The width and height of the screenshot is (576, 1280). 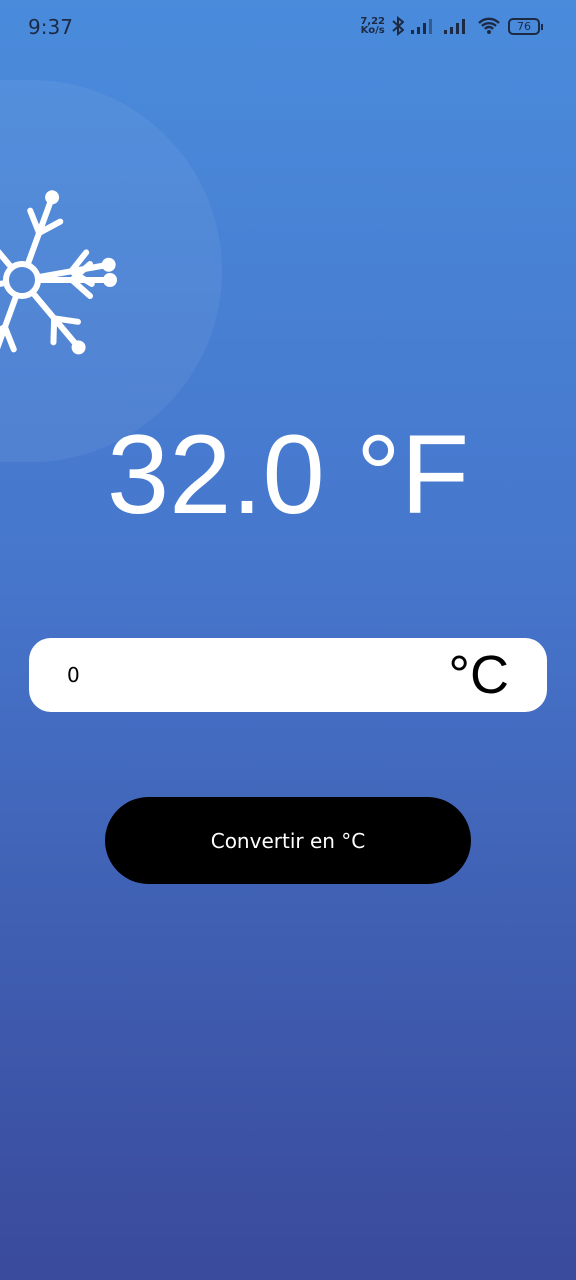 What do you see at coordinates (525, 26) in the screenshot?
I see `battery-indicator: 76` at bounding box center [525, 26].